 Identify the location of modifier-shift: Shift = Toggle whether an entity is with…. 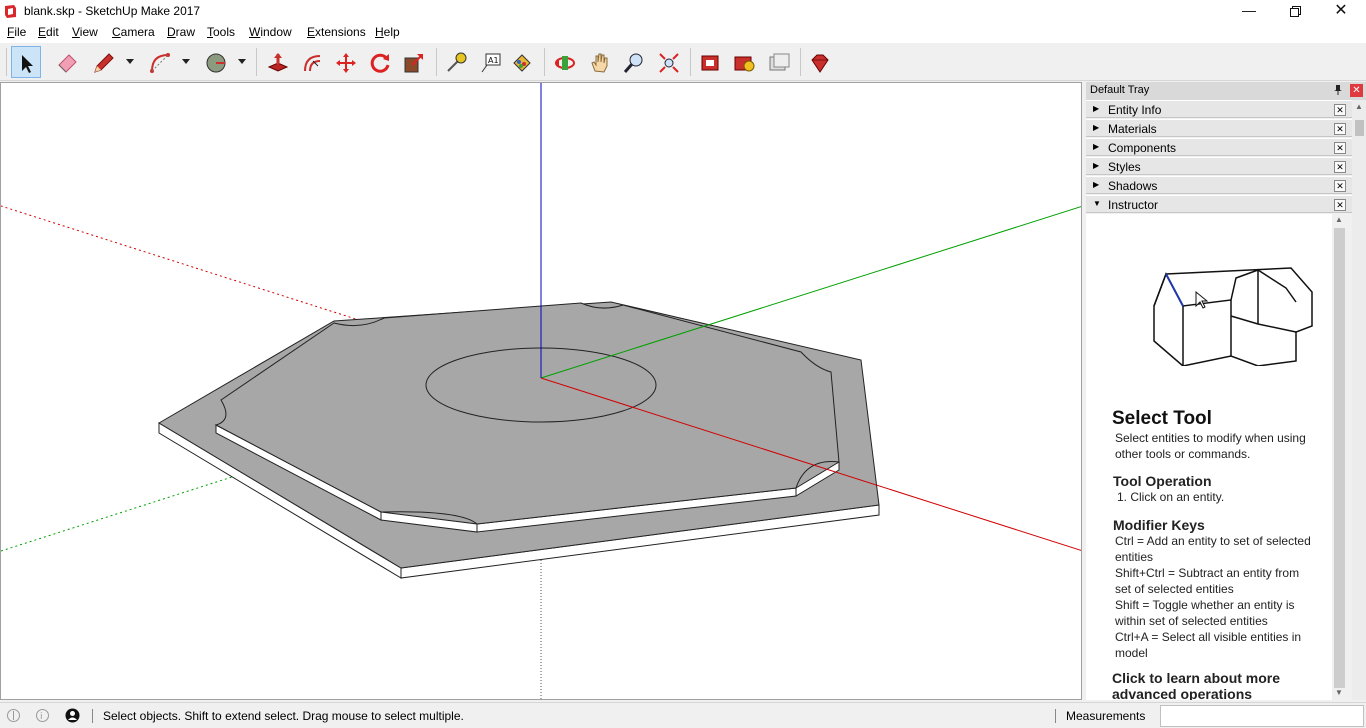
(1205, 613).